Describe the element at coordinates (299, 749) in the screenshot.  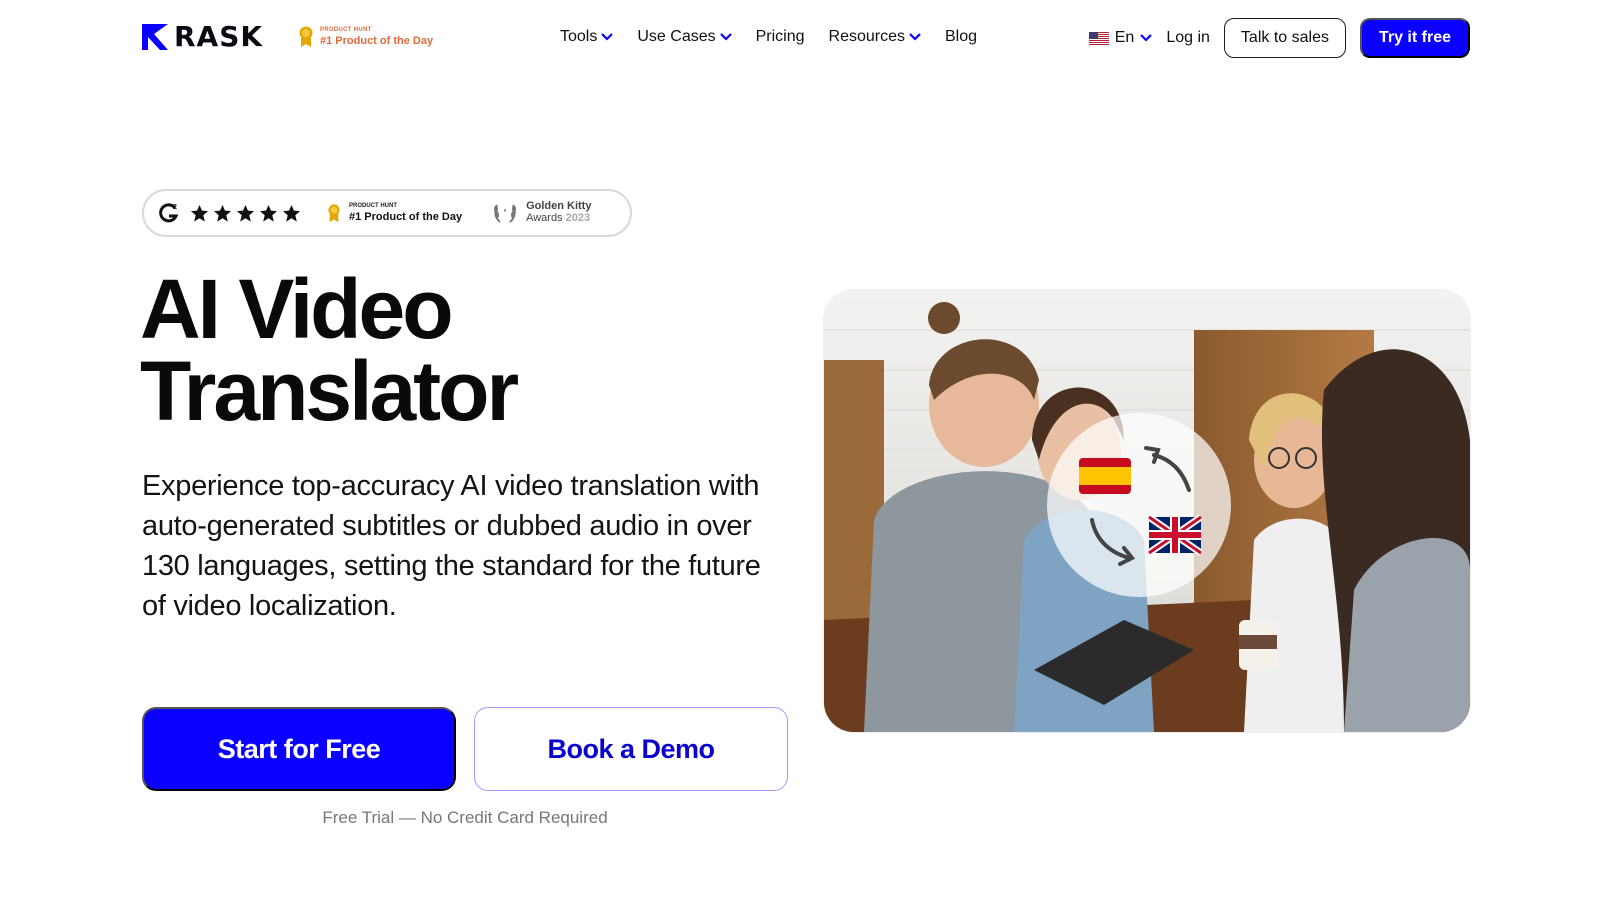
I see `start-for-free-button: Start for Free` at that location.